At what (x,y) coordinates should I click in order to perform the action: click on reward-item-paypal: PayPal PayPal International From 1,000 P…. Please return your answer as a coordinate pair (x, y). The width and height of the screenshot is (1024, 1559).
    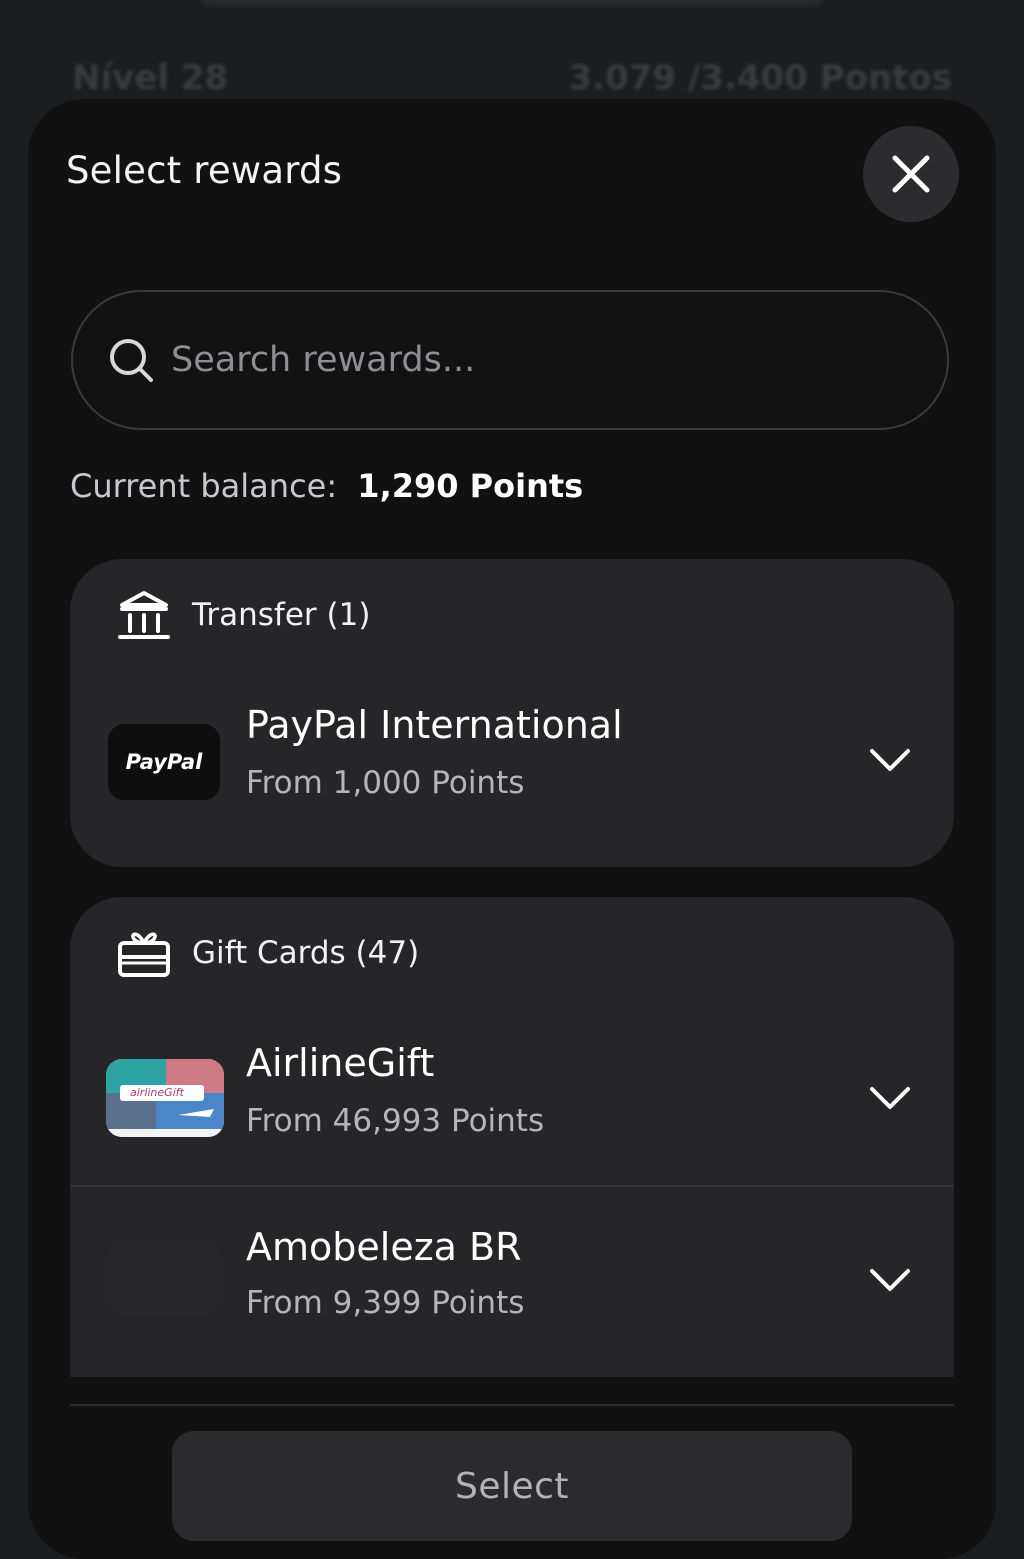
    Looking at the image, I should click on (512, 759).